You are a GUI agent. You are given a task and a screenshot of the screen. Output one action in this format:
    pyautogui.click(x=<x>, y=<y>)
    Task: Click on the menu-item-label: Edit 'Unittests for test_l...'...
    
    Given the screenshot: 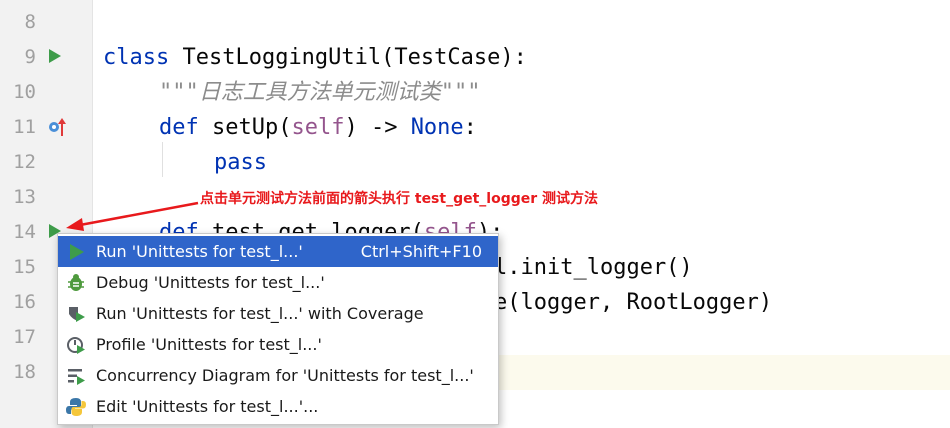 What is the action you would take?
    pyautogui.click(x=207, y=406)
    